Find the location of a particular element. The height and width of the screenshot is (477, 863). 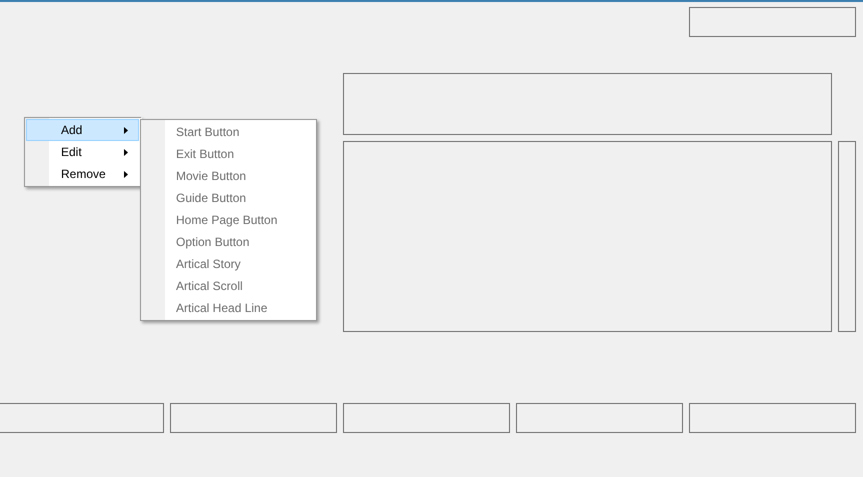

menu-item: Add is located at coordinates (82, 130).